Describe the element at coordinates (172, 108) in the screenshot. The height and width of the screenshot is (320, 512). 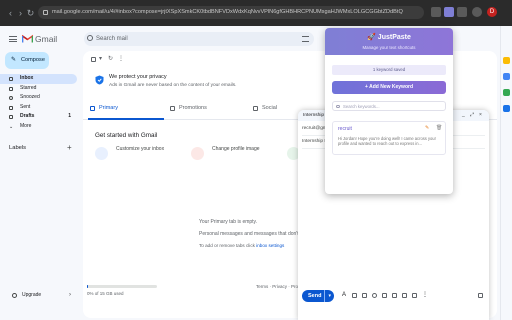
I see `tag-icon` at that location.